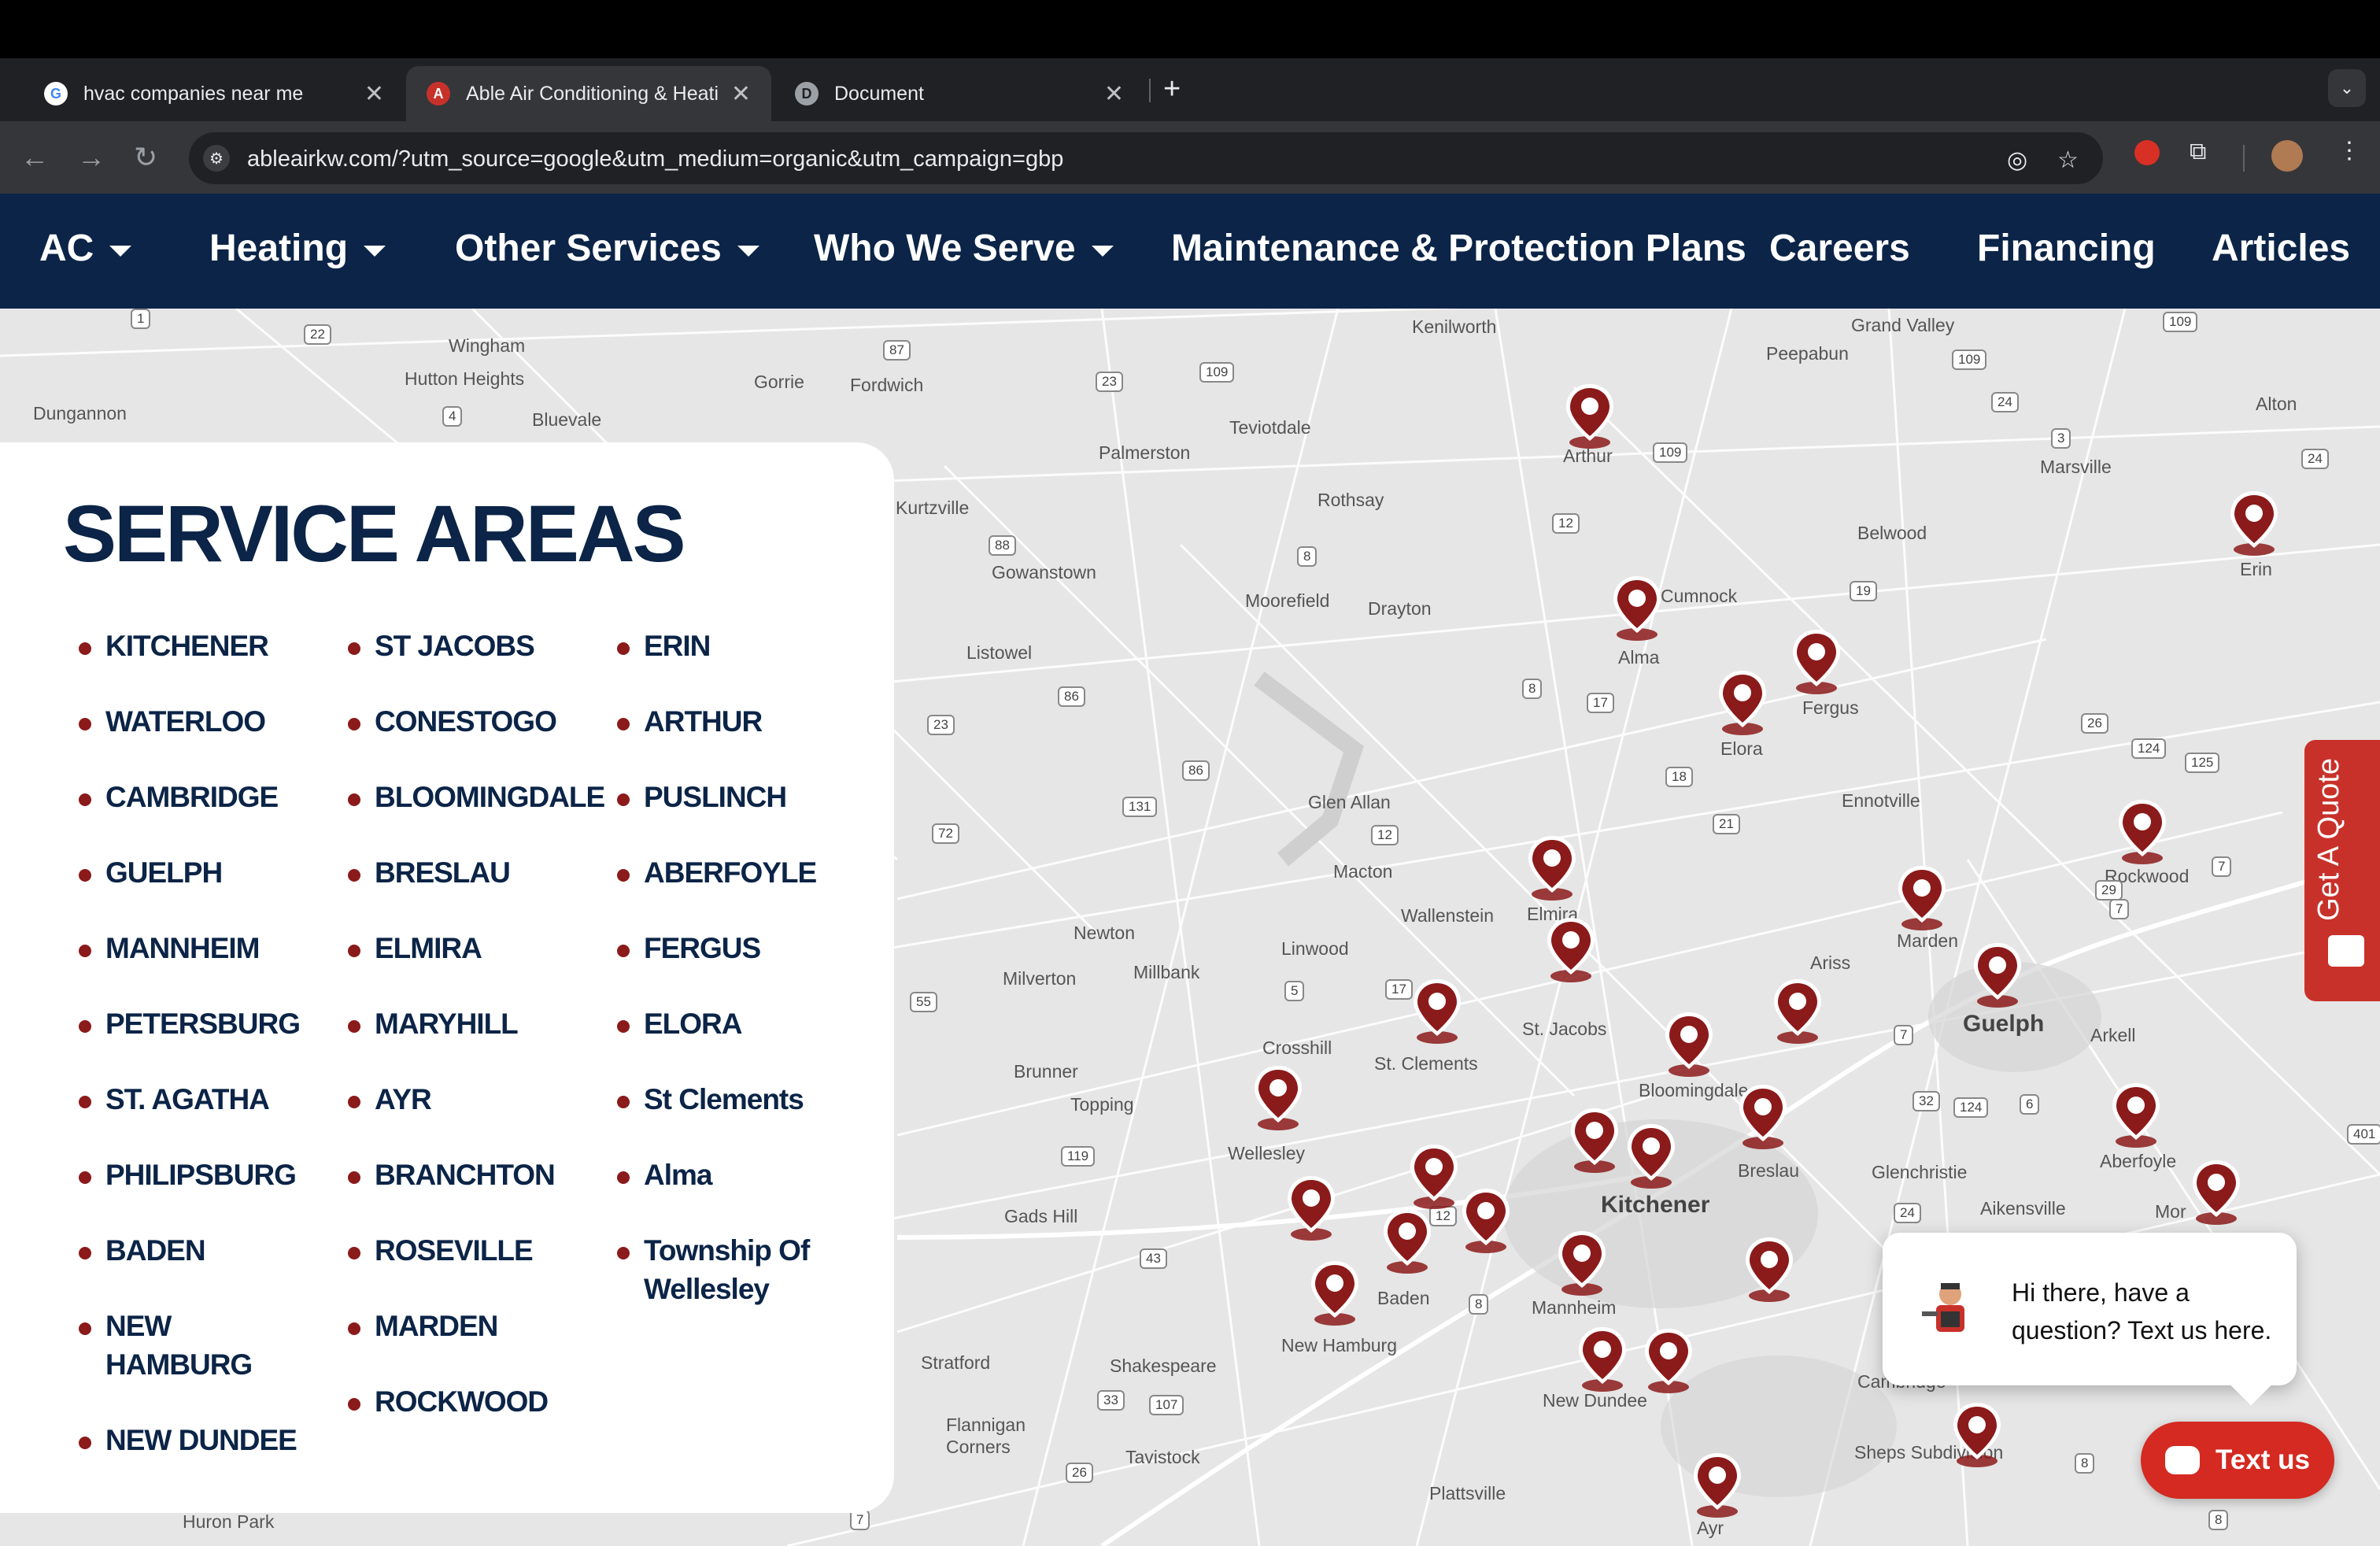  What do you see at coordinates (213, 797) in the screenshot?
I see `list-item: CAMBRIDGE` at bounding box center [213, 797].